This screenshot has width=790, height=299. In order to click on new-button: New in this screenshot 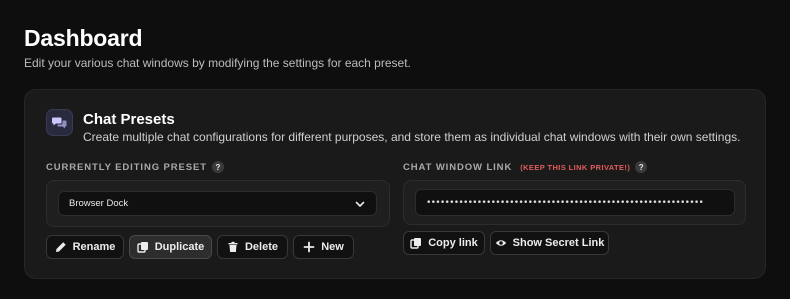, I will do `click(323, 247)`.